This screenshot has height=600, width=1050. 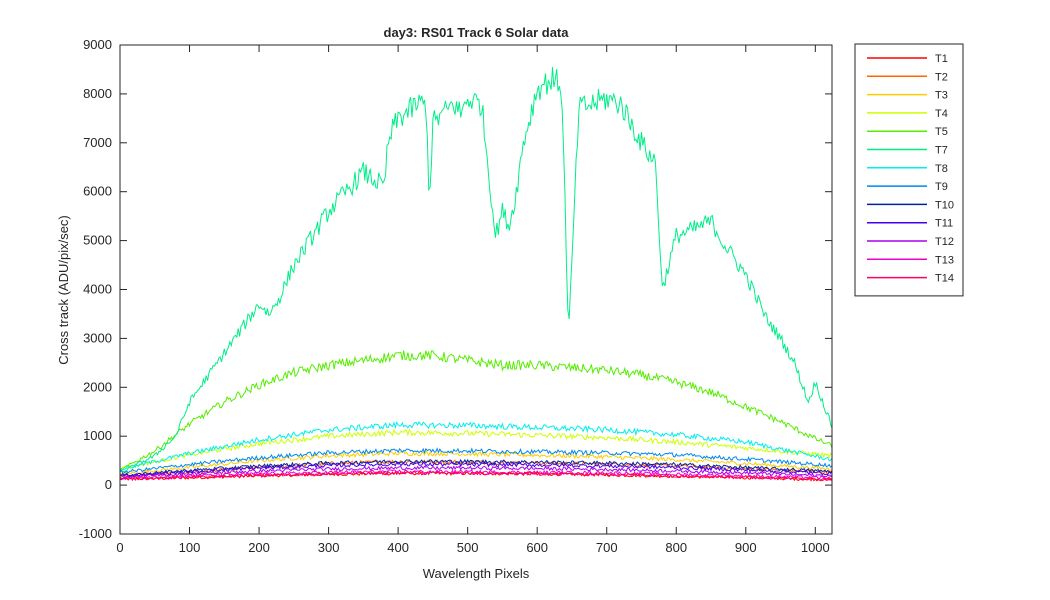 I want to click on y-tick-label: 5000, so click(x=97, y=240).